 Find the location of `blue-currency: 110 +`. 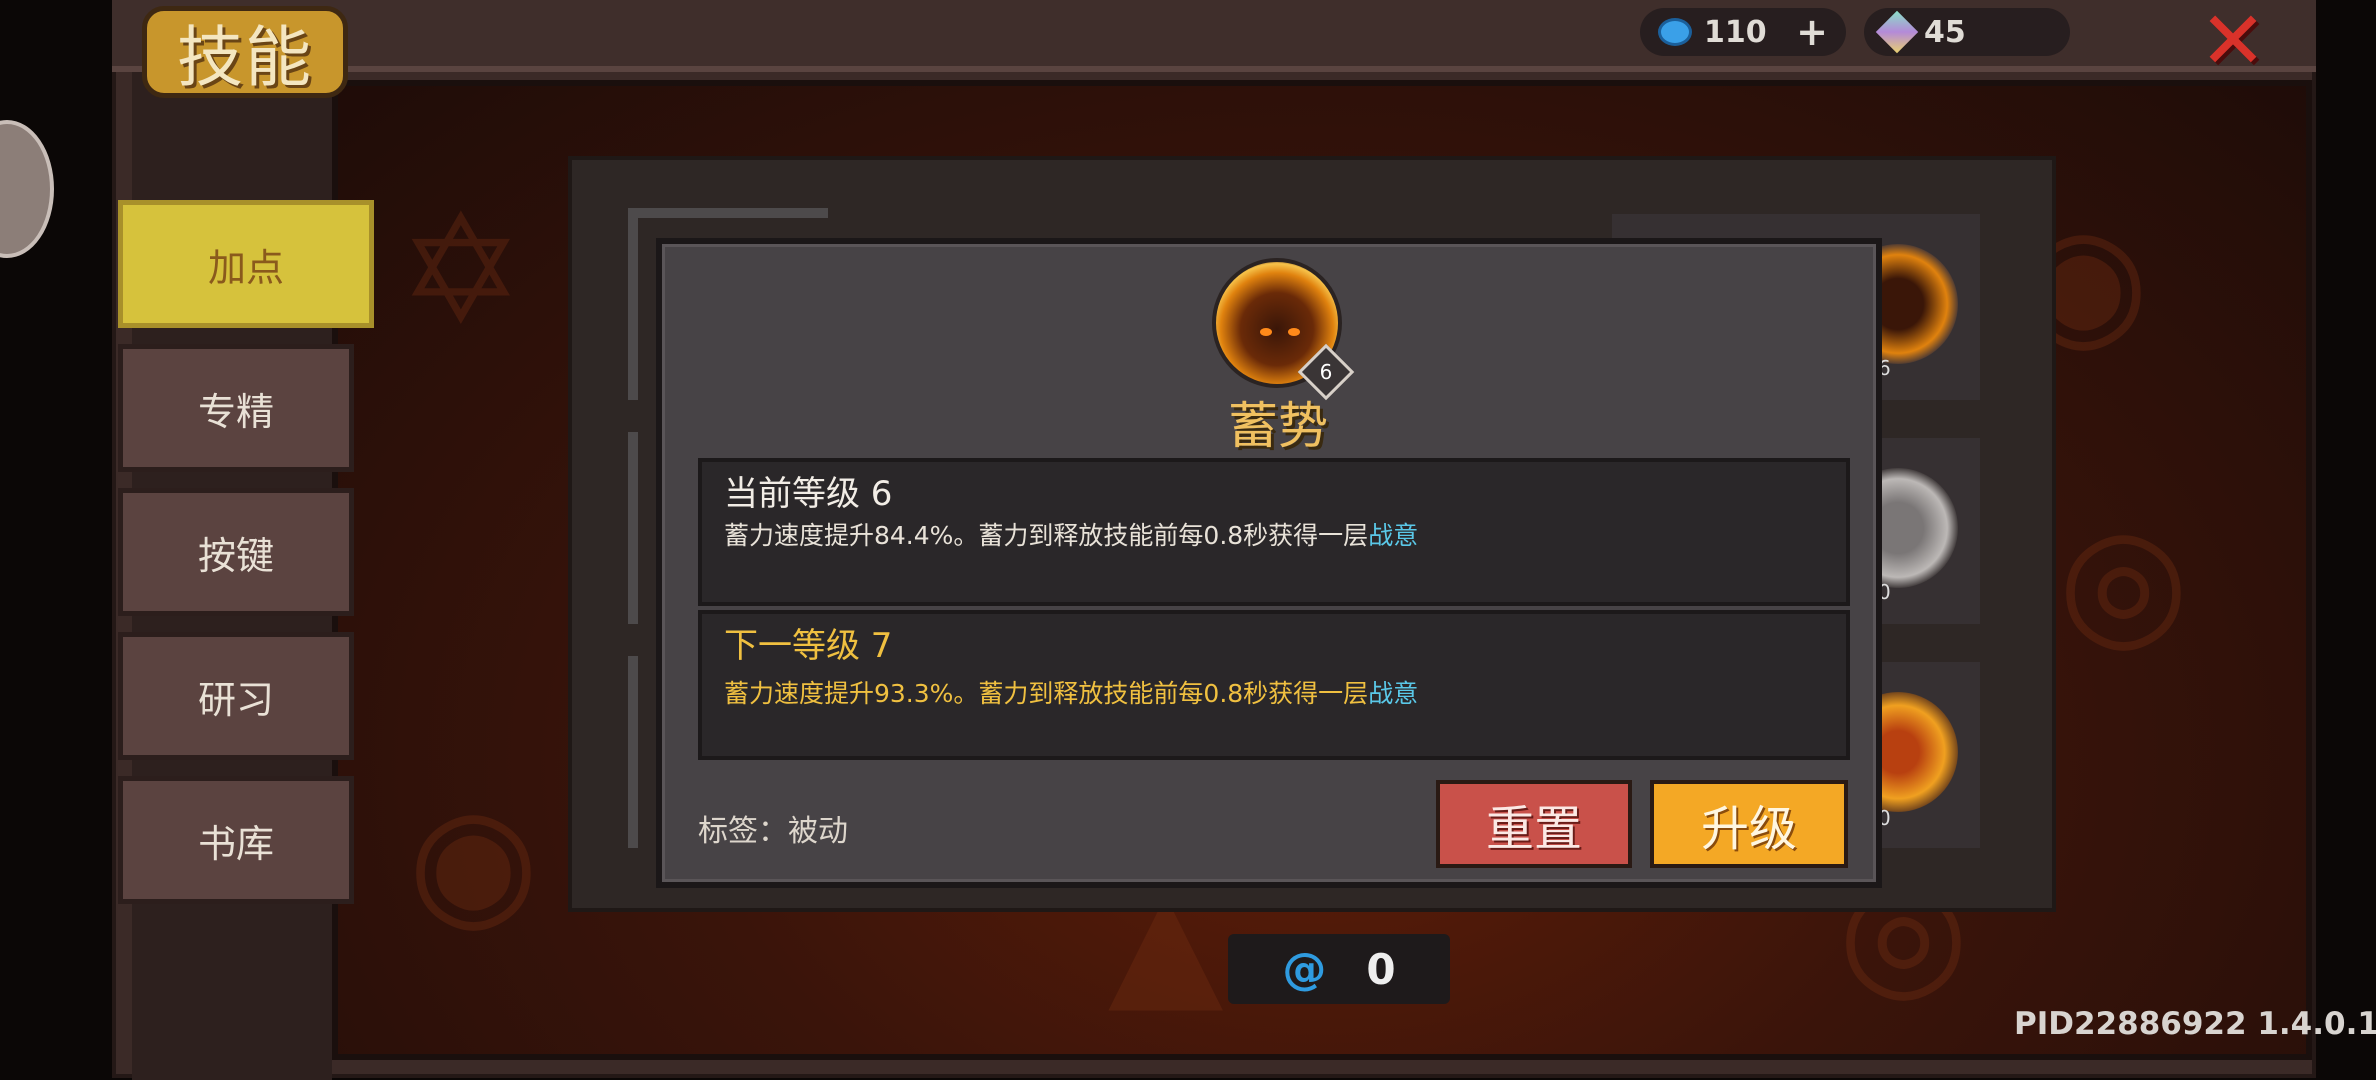

blue-currency: 110 + is located at coordinates (1743, 32).